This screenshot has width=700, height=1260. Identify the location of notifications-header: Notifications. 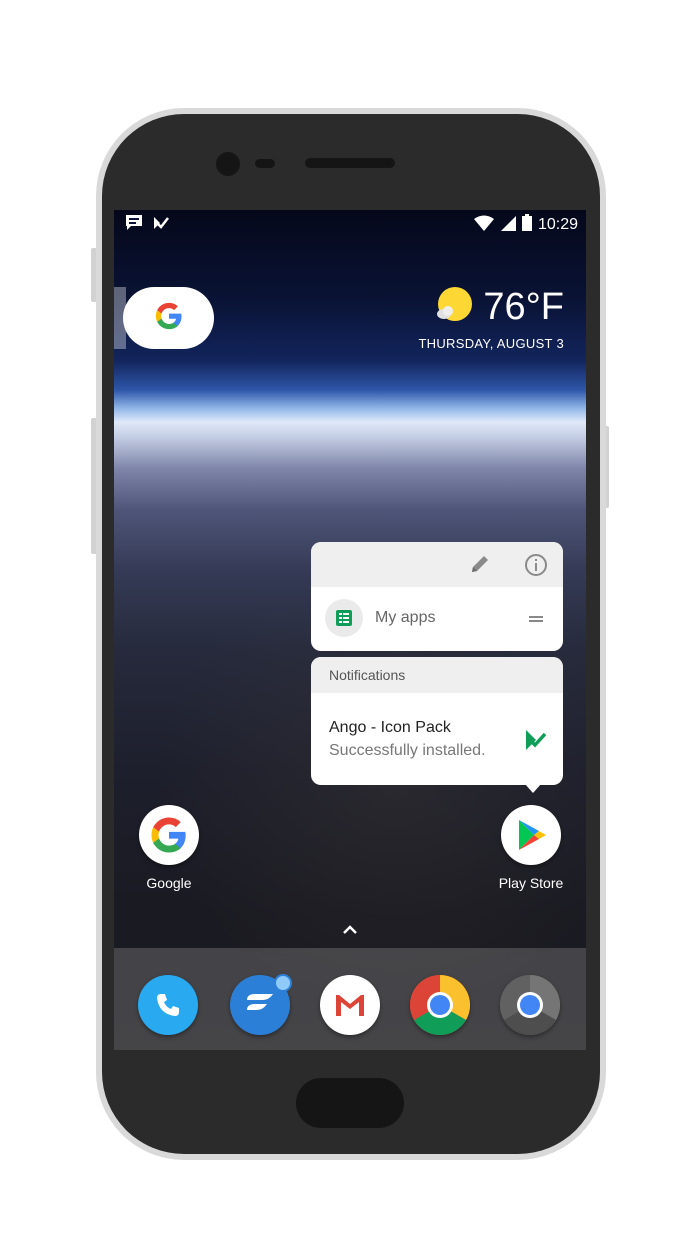
(437, 675).